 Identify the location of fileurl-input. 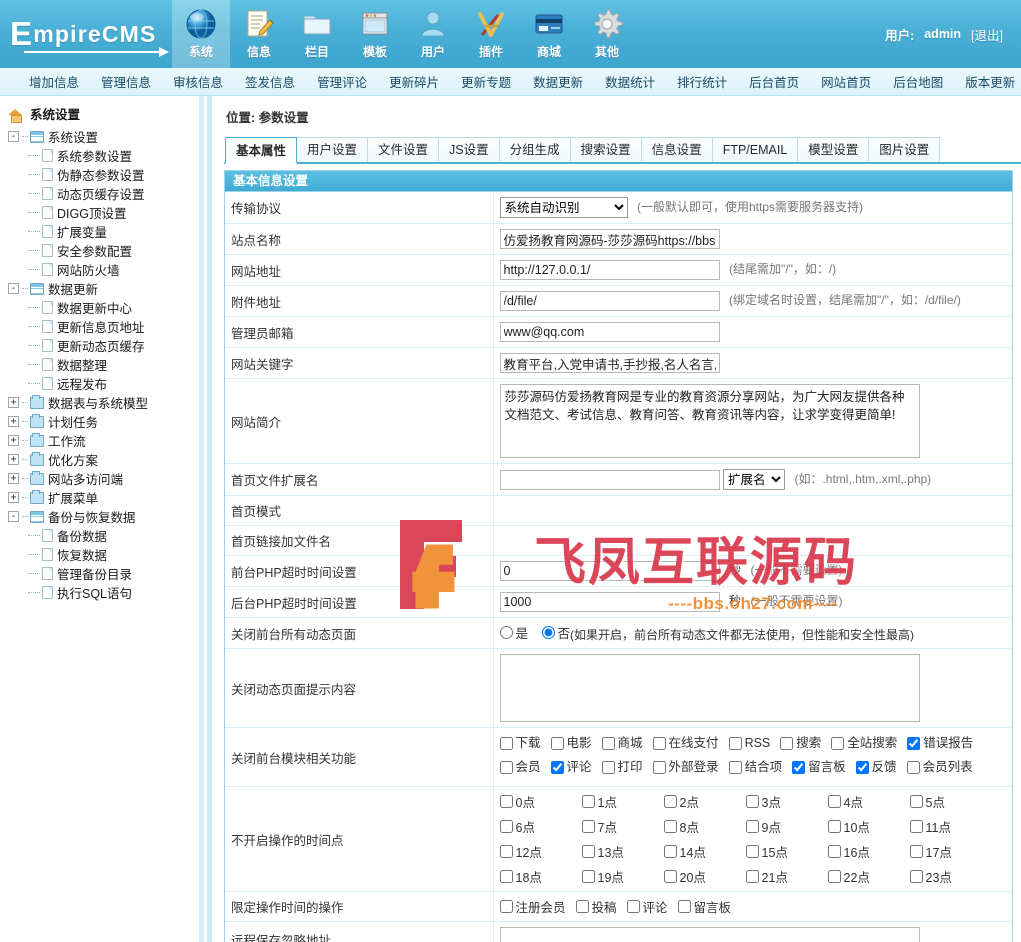
(609, 301).